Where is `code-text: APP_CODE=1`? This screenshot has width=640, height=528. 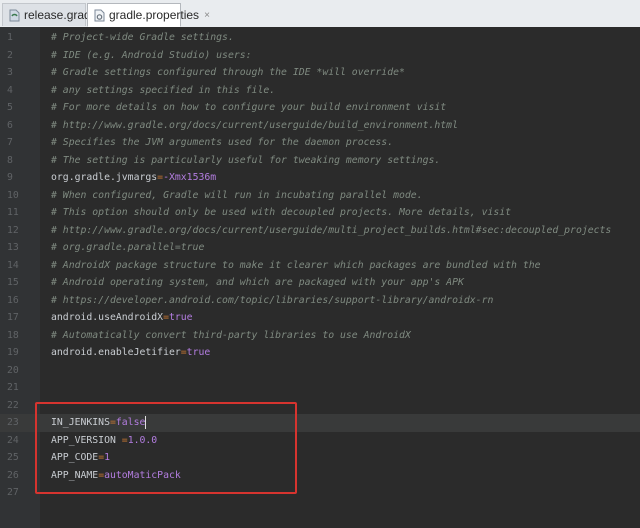
code-text: APP_CODE=1 is located at coordinates (80, 458).